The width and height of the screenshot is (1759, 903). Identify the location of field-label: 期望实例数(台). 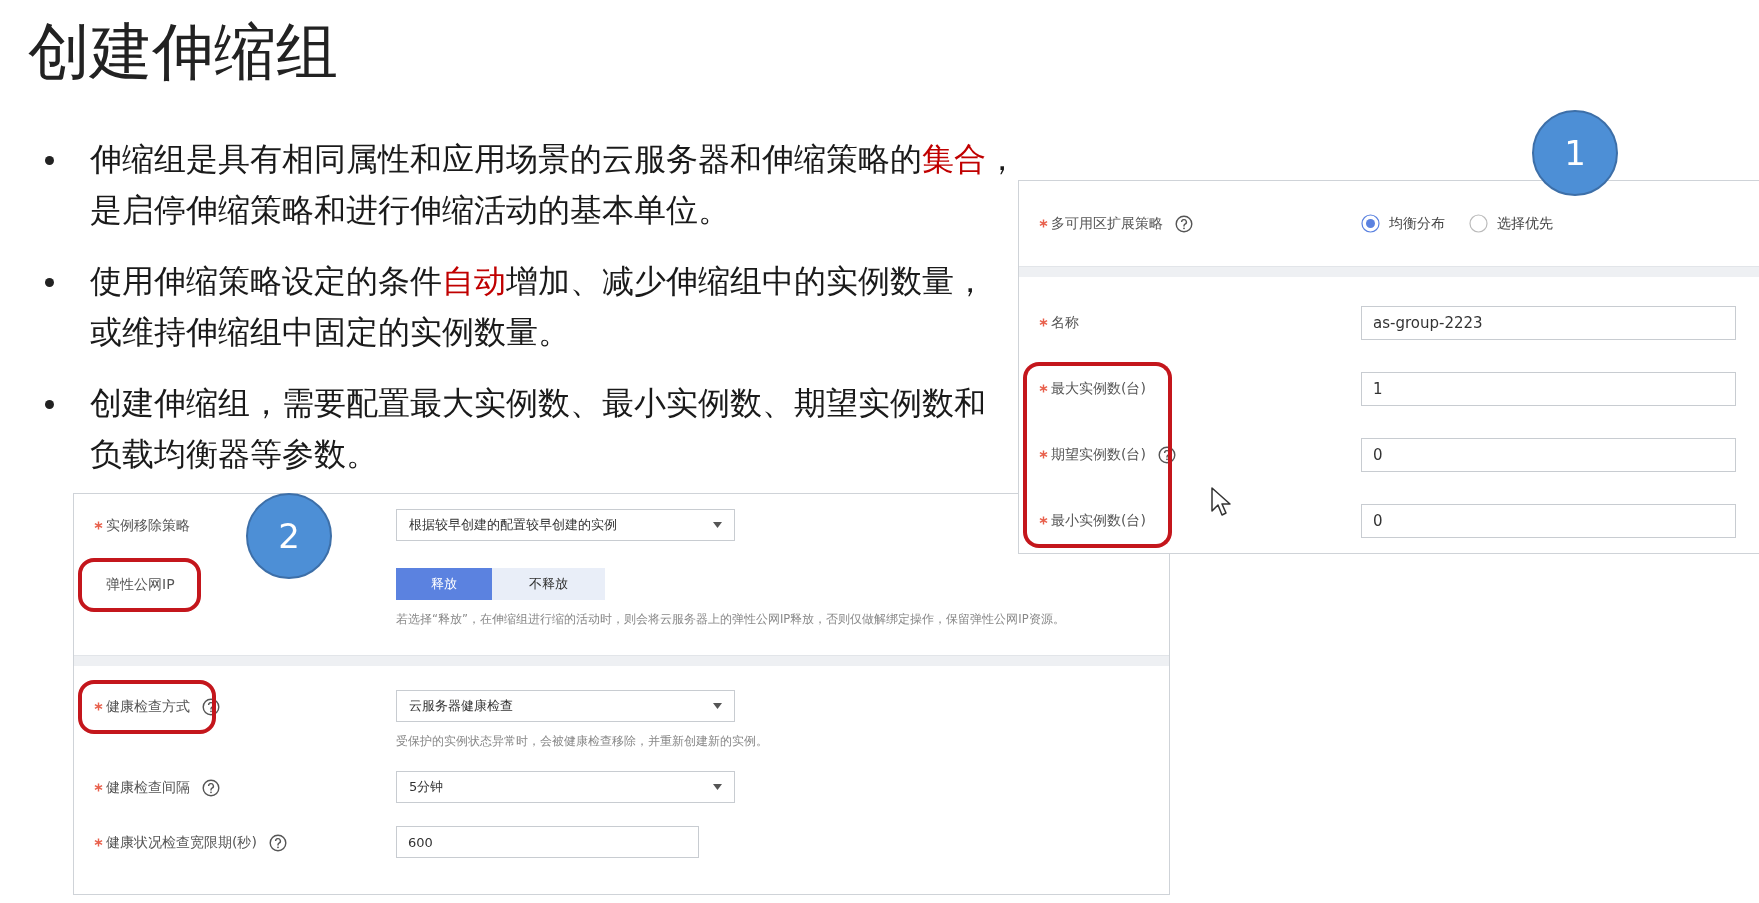
(1098, 454).